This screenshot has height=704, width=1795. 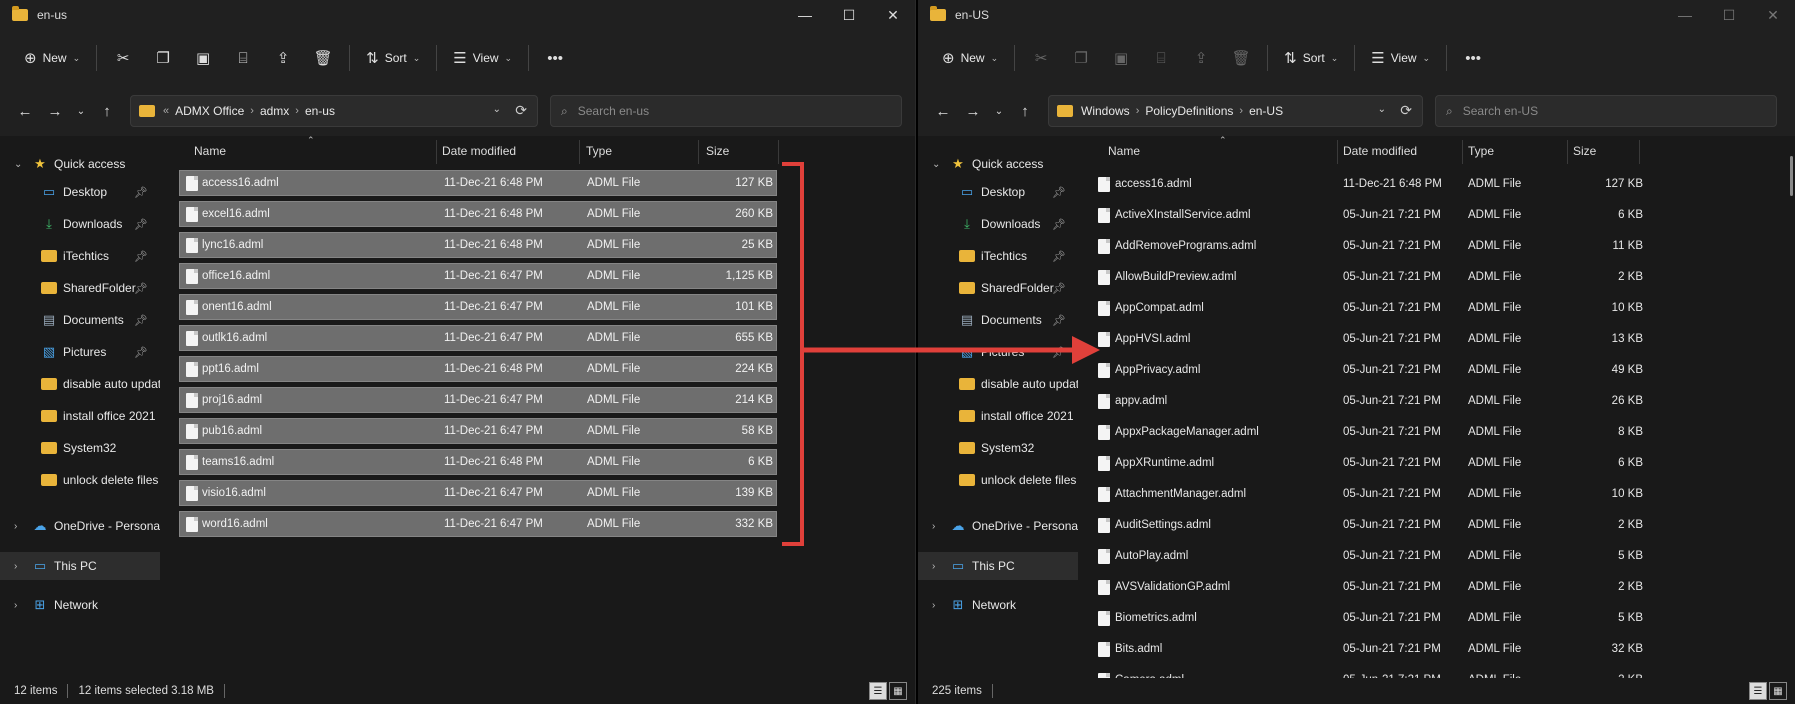 What do you see at coordinates (1235, 111) in the screenshot?
I see `address-bar: Windows › PolicyDefinitions › en-US ⌄ ⟳` at bounding box center [1235, 111].